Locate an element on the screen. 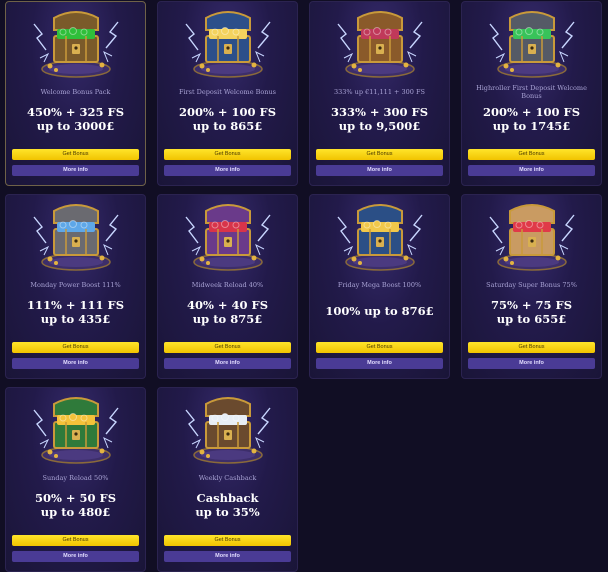 This screenshot has width=608, height=572. bonus-offer: 111% + 111 FS up to 435£ is located at coordinates (75, 312).